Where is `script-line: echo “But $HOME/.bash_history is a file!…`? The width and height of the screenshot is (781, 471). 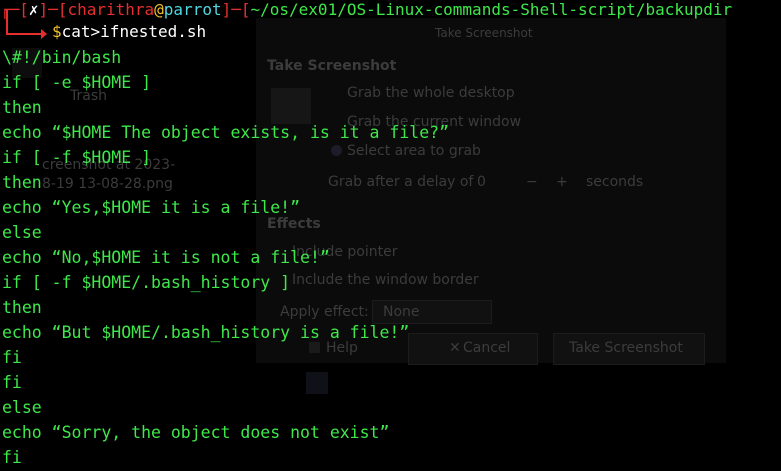 script-line: echo “But $HOME/.bash_history is a file!… is located at coordinates (206, 332).